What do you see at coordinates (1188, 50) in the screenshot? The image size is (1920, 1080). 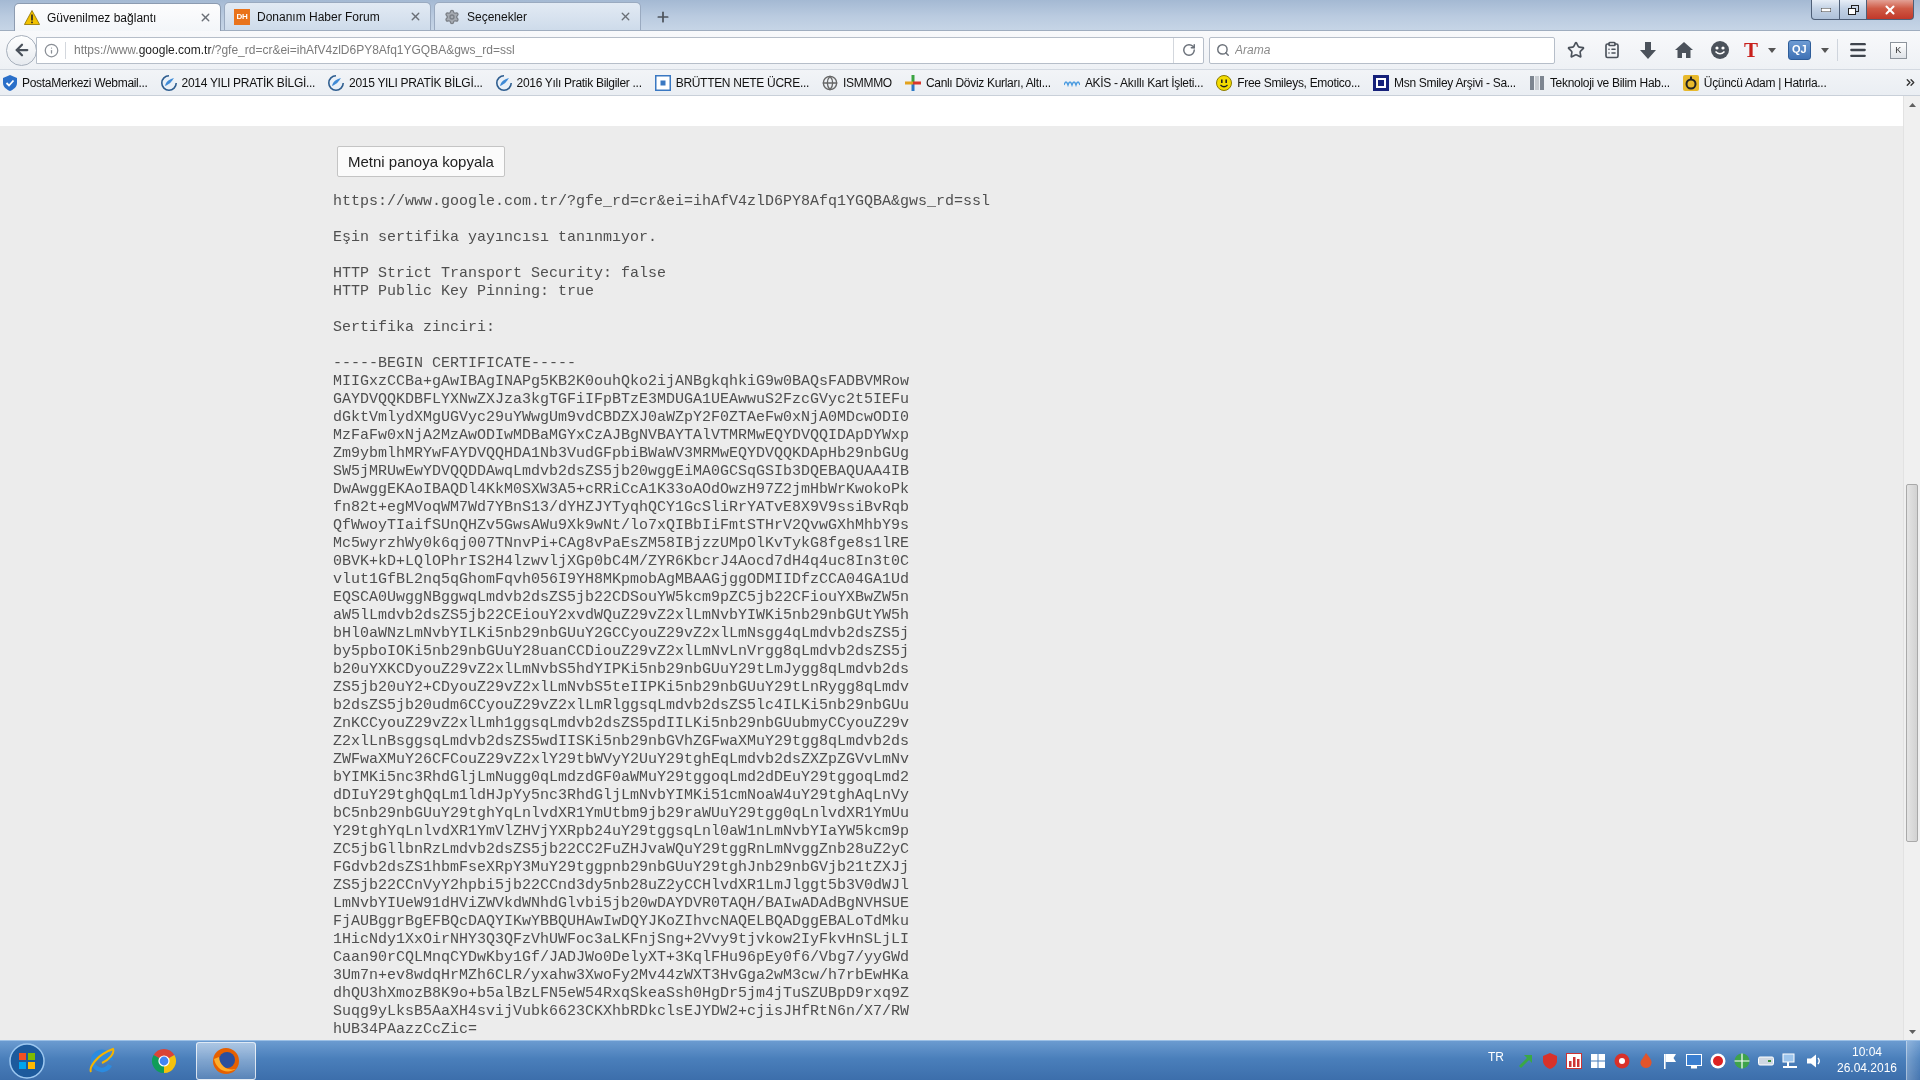 I see `reload-icon` at bounding box center [1188, 50].